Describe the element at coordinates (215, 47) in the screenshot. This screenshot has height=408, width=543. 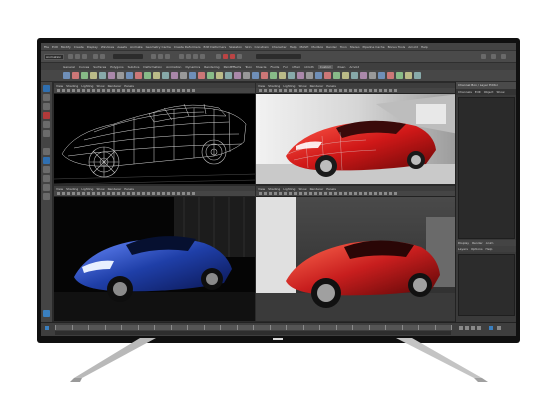
I see `menu-edit-deformers: Edit Deformers` at that location.